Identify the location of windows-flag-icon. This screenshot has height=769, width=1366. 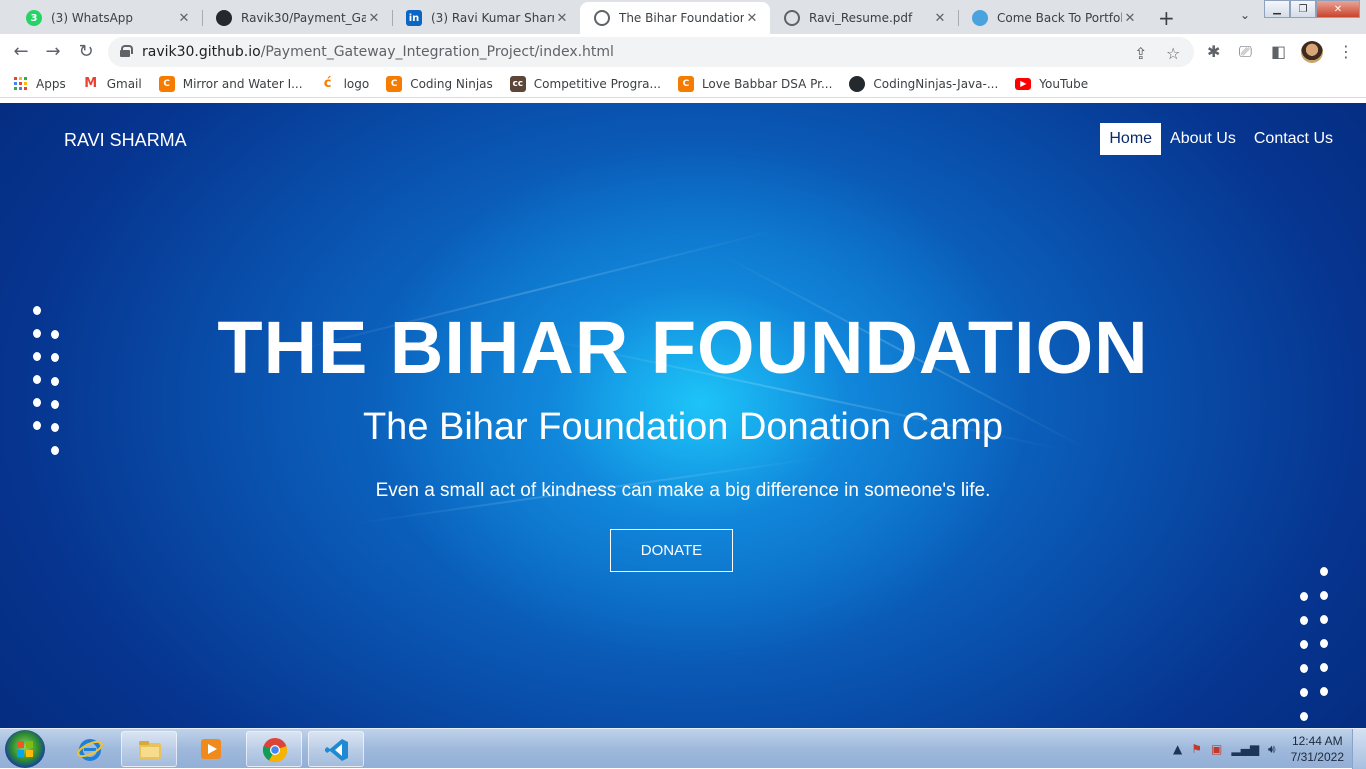
(25, 749).